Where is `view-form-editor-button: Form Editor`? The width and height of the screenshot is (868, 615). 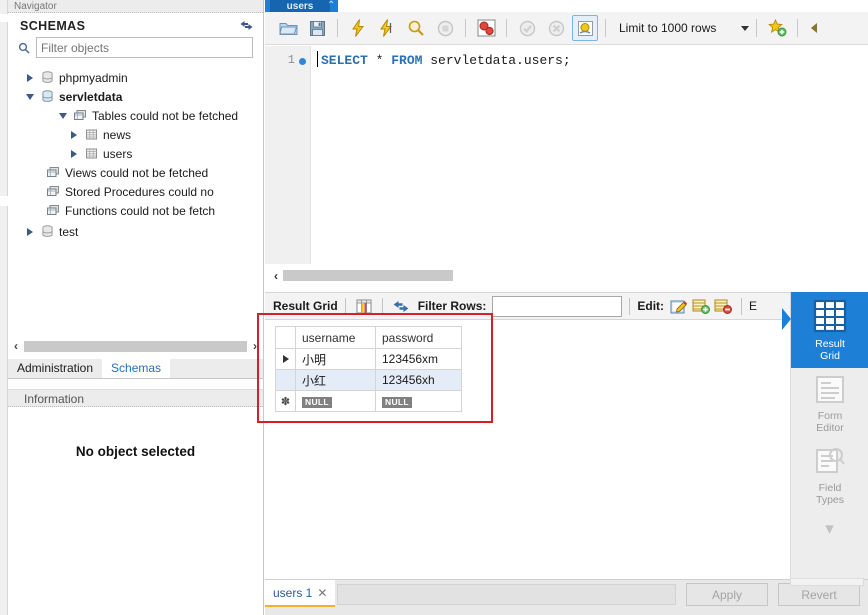
view-form-editor-button: Form Editor is located at coordinates (829, 404).